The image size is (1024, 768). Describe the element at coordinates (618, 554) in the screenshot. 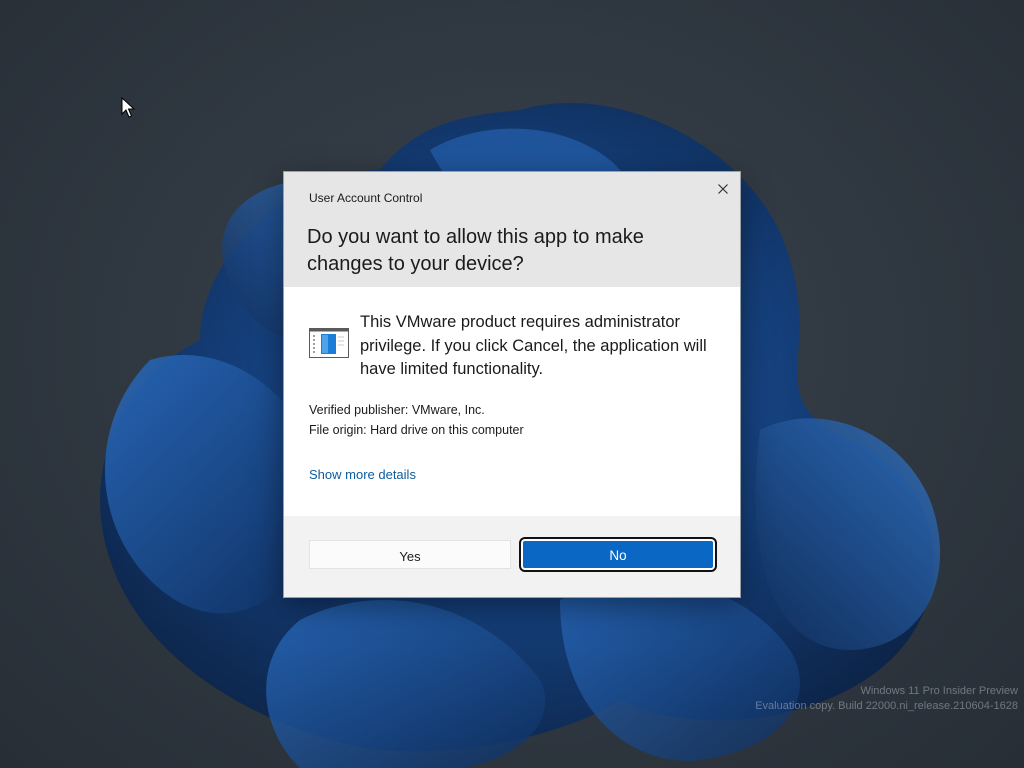

I see `no-button: No` at that location.